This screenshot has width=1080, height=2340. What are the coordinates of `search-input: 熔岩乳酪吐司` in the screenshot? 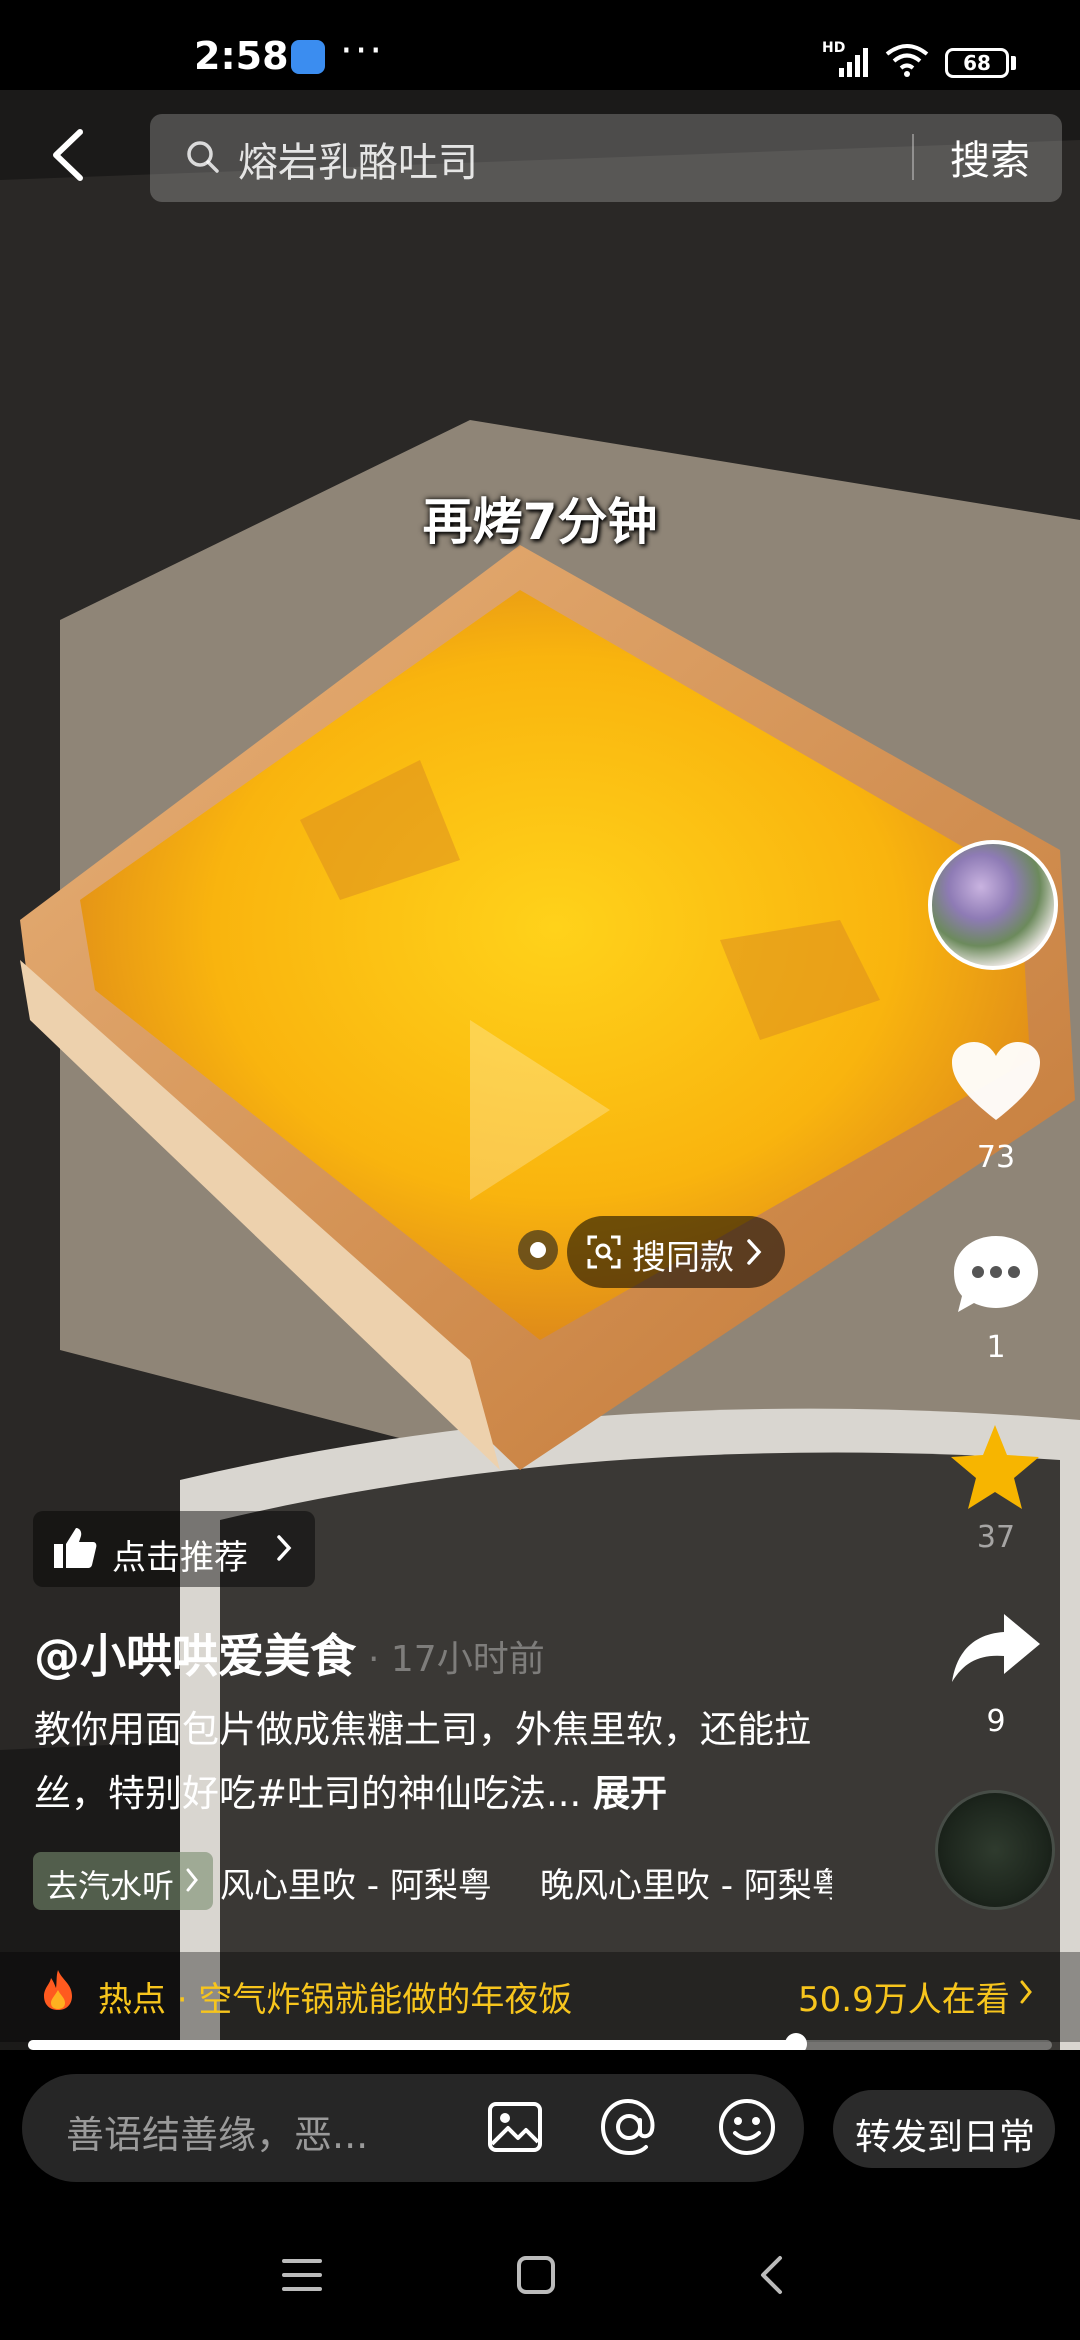 It's located at (358, 159).